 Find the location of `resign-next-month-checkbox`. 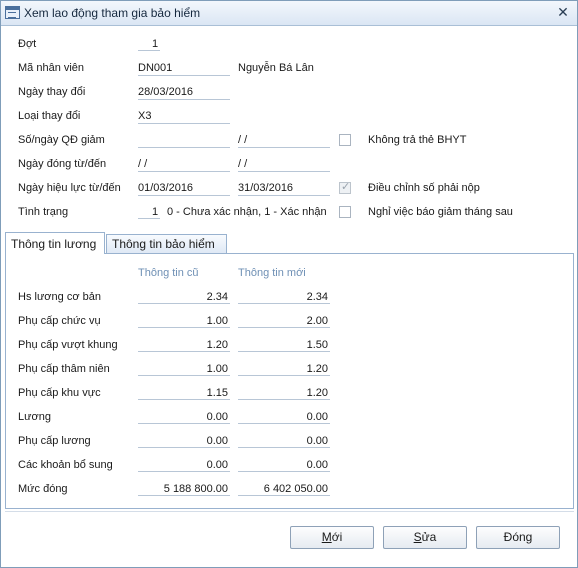

resign-next-month-checkbox is located at coordinates (345, 212).